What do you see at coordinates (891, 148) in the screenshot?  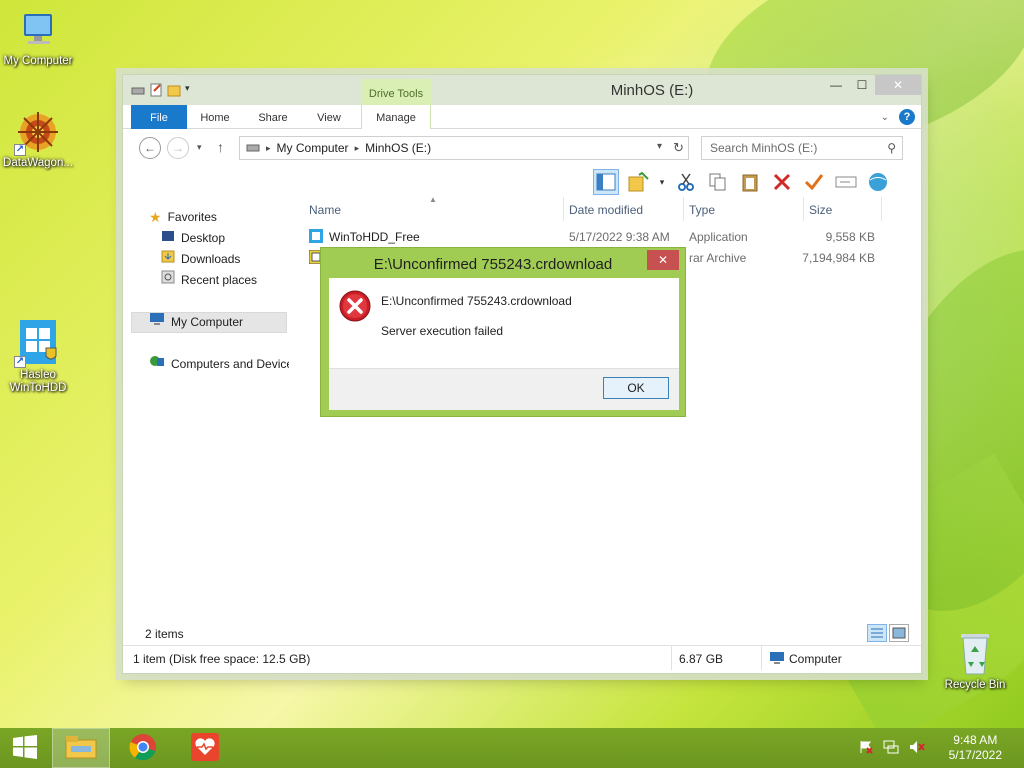 I see `search-icon: ⚲` at bounding box center [891, 148].